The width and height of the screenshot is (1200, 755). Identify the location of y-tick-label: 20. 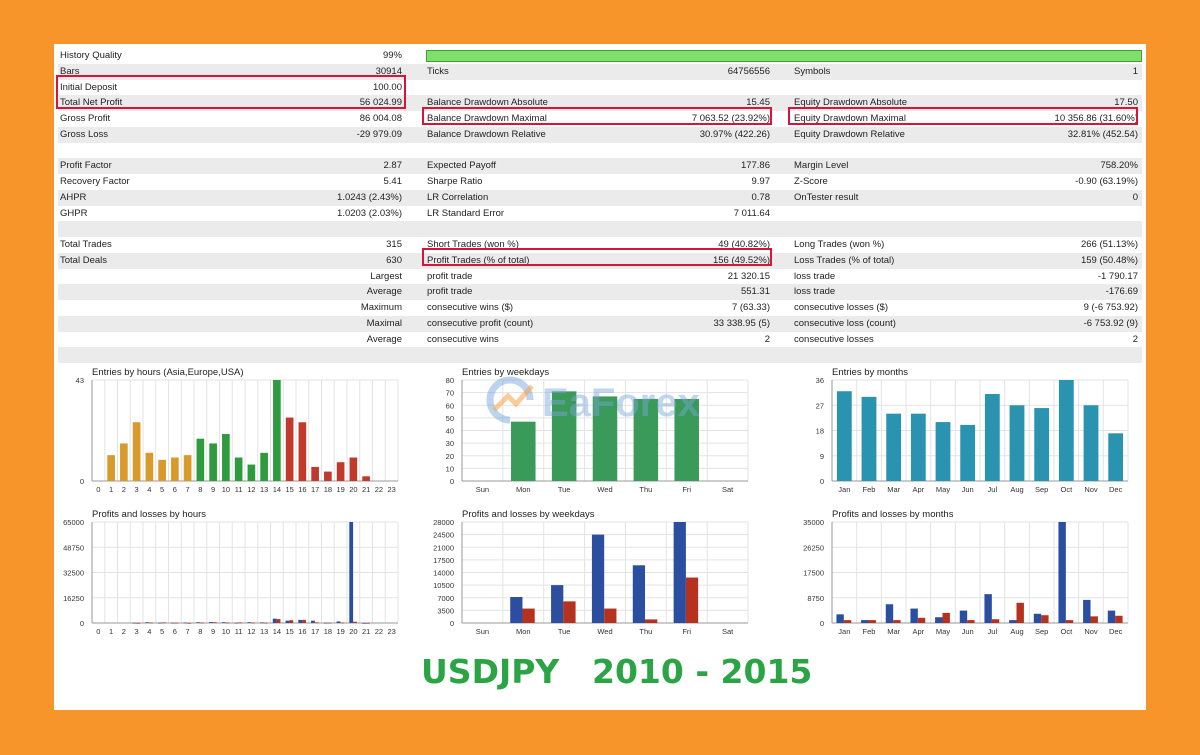
(450, 456).